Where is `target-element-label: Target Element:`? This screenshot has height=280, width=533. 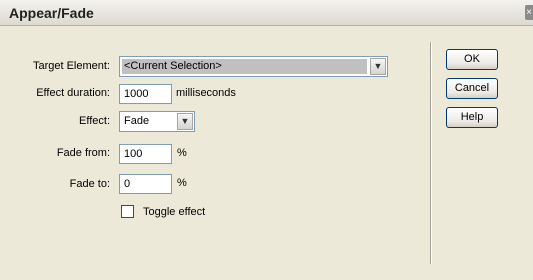 target-element-label: Target Element: is located at coordinates (71, 66).